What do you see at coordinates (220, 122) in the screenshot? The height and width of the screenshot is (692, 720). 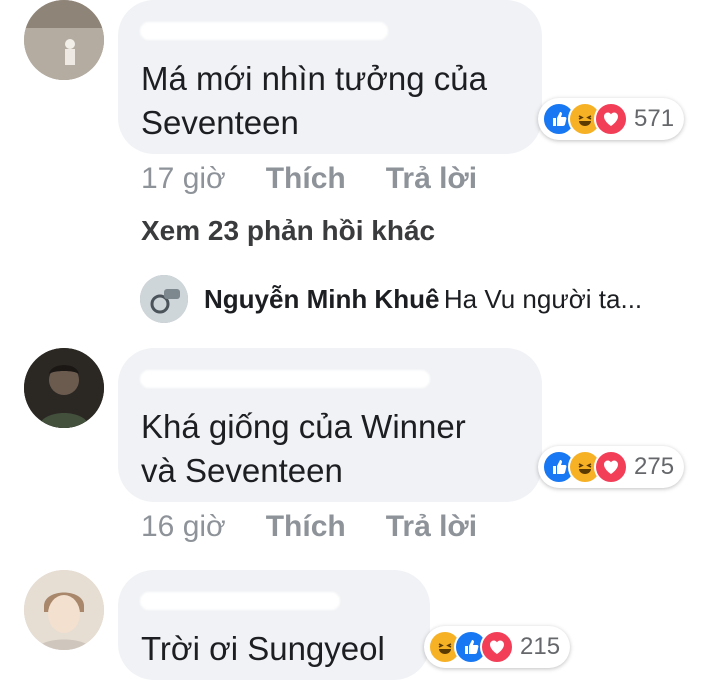 I see `comment-text-line2: Seventeen` at bounding box center [220, 122].